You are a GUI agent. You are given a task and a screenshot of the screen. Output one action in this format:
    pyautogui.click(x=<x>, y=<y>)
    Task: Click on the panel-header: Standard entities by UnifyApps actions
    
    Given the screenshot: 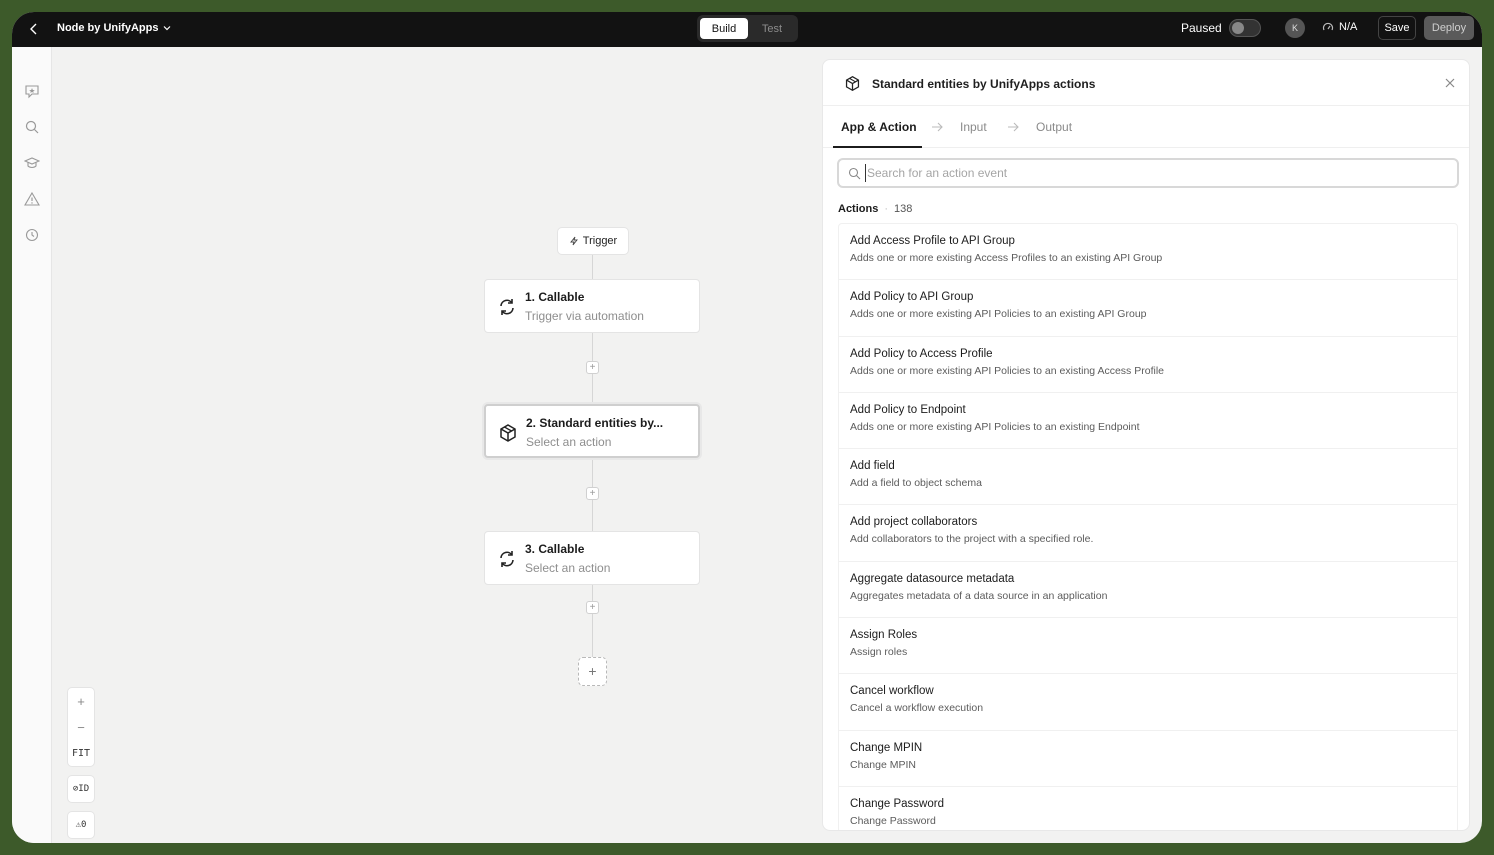 What is the action you would take?
    pyautogui.click(x=1146, y=83)
    